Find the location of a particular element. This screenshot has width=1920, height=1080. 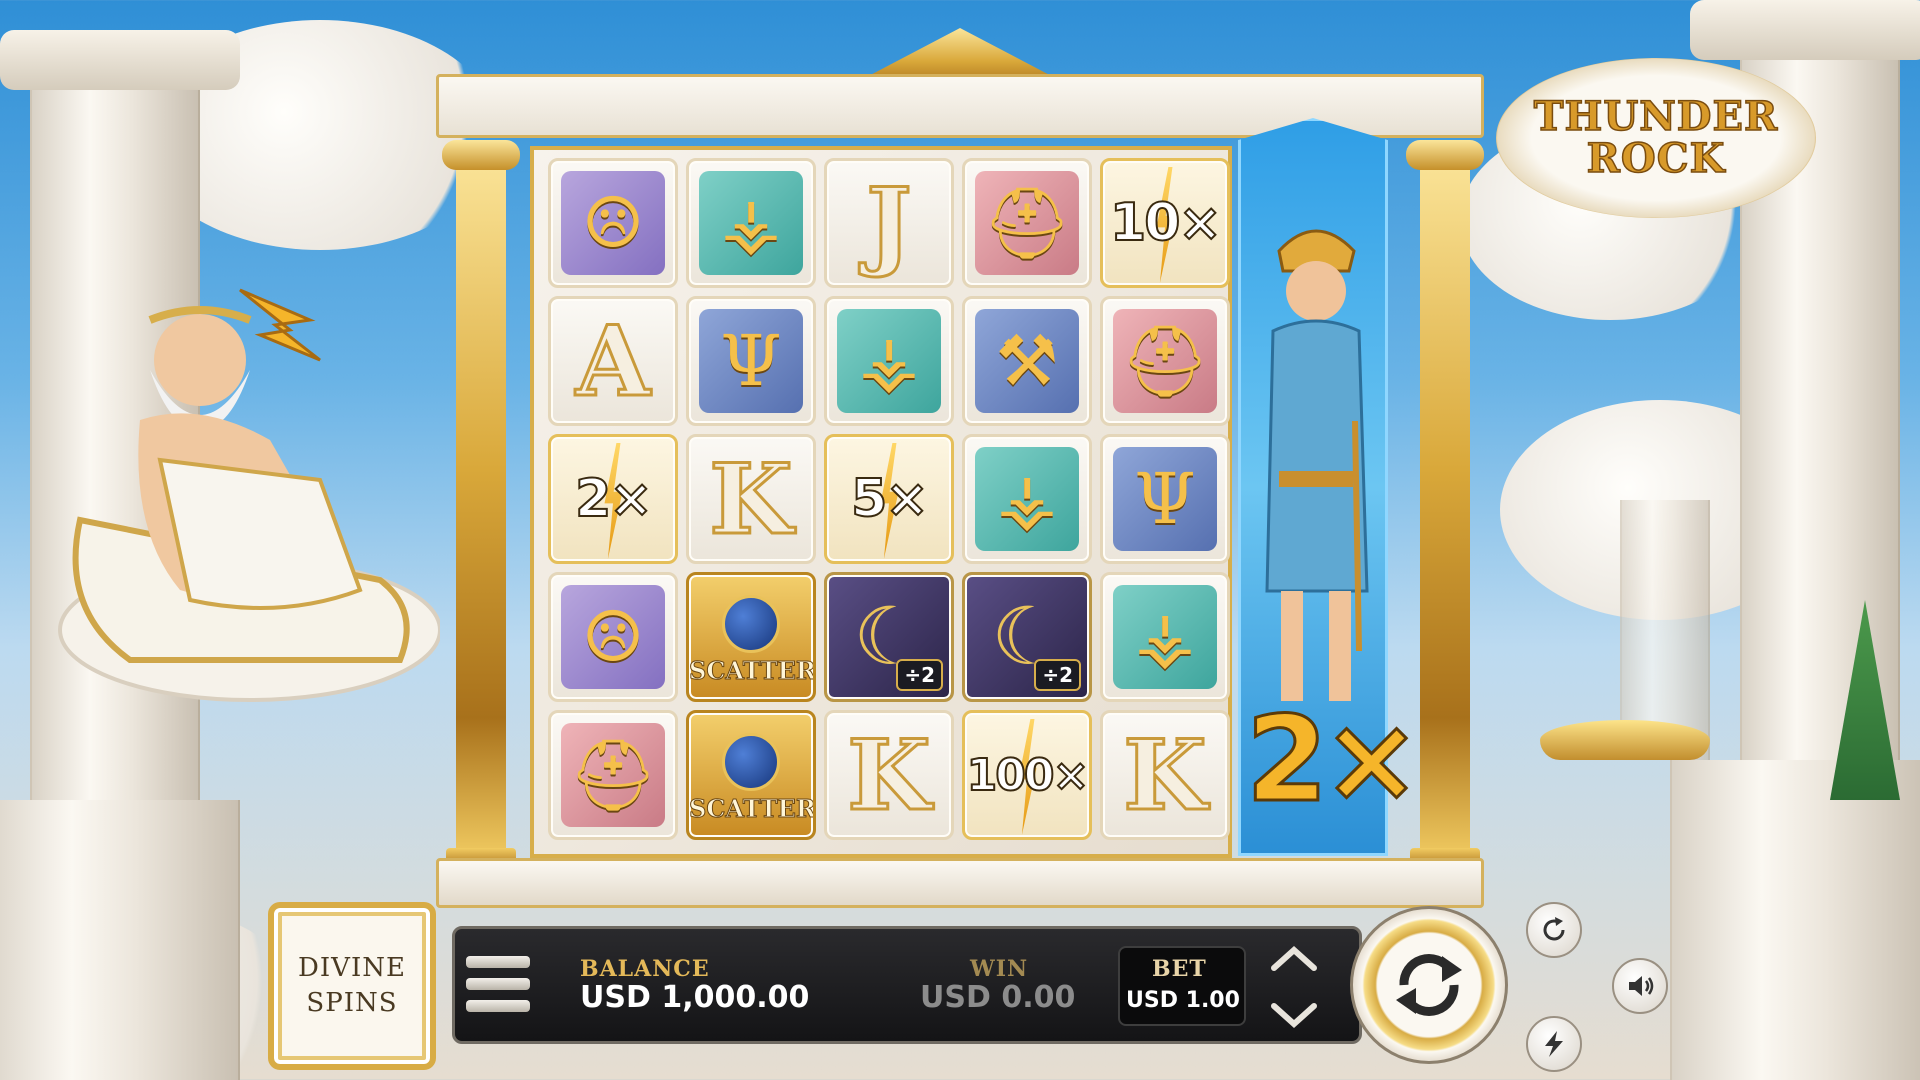

feature-multiplier: 2× is located at coordinates (1334, 759).